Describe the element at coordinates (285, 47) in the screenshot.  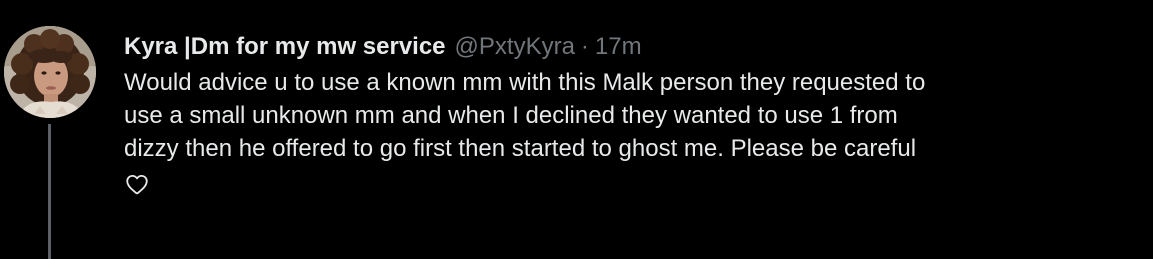
I see `display-name: Kyra |Dm for my mw service` at that location.